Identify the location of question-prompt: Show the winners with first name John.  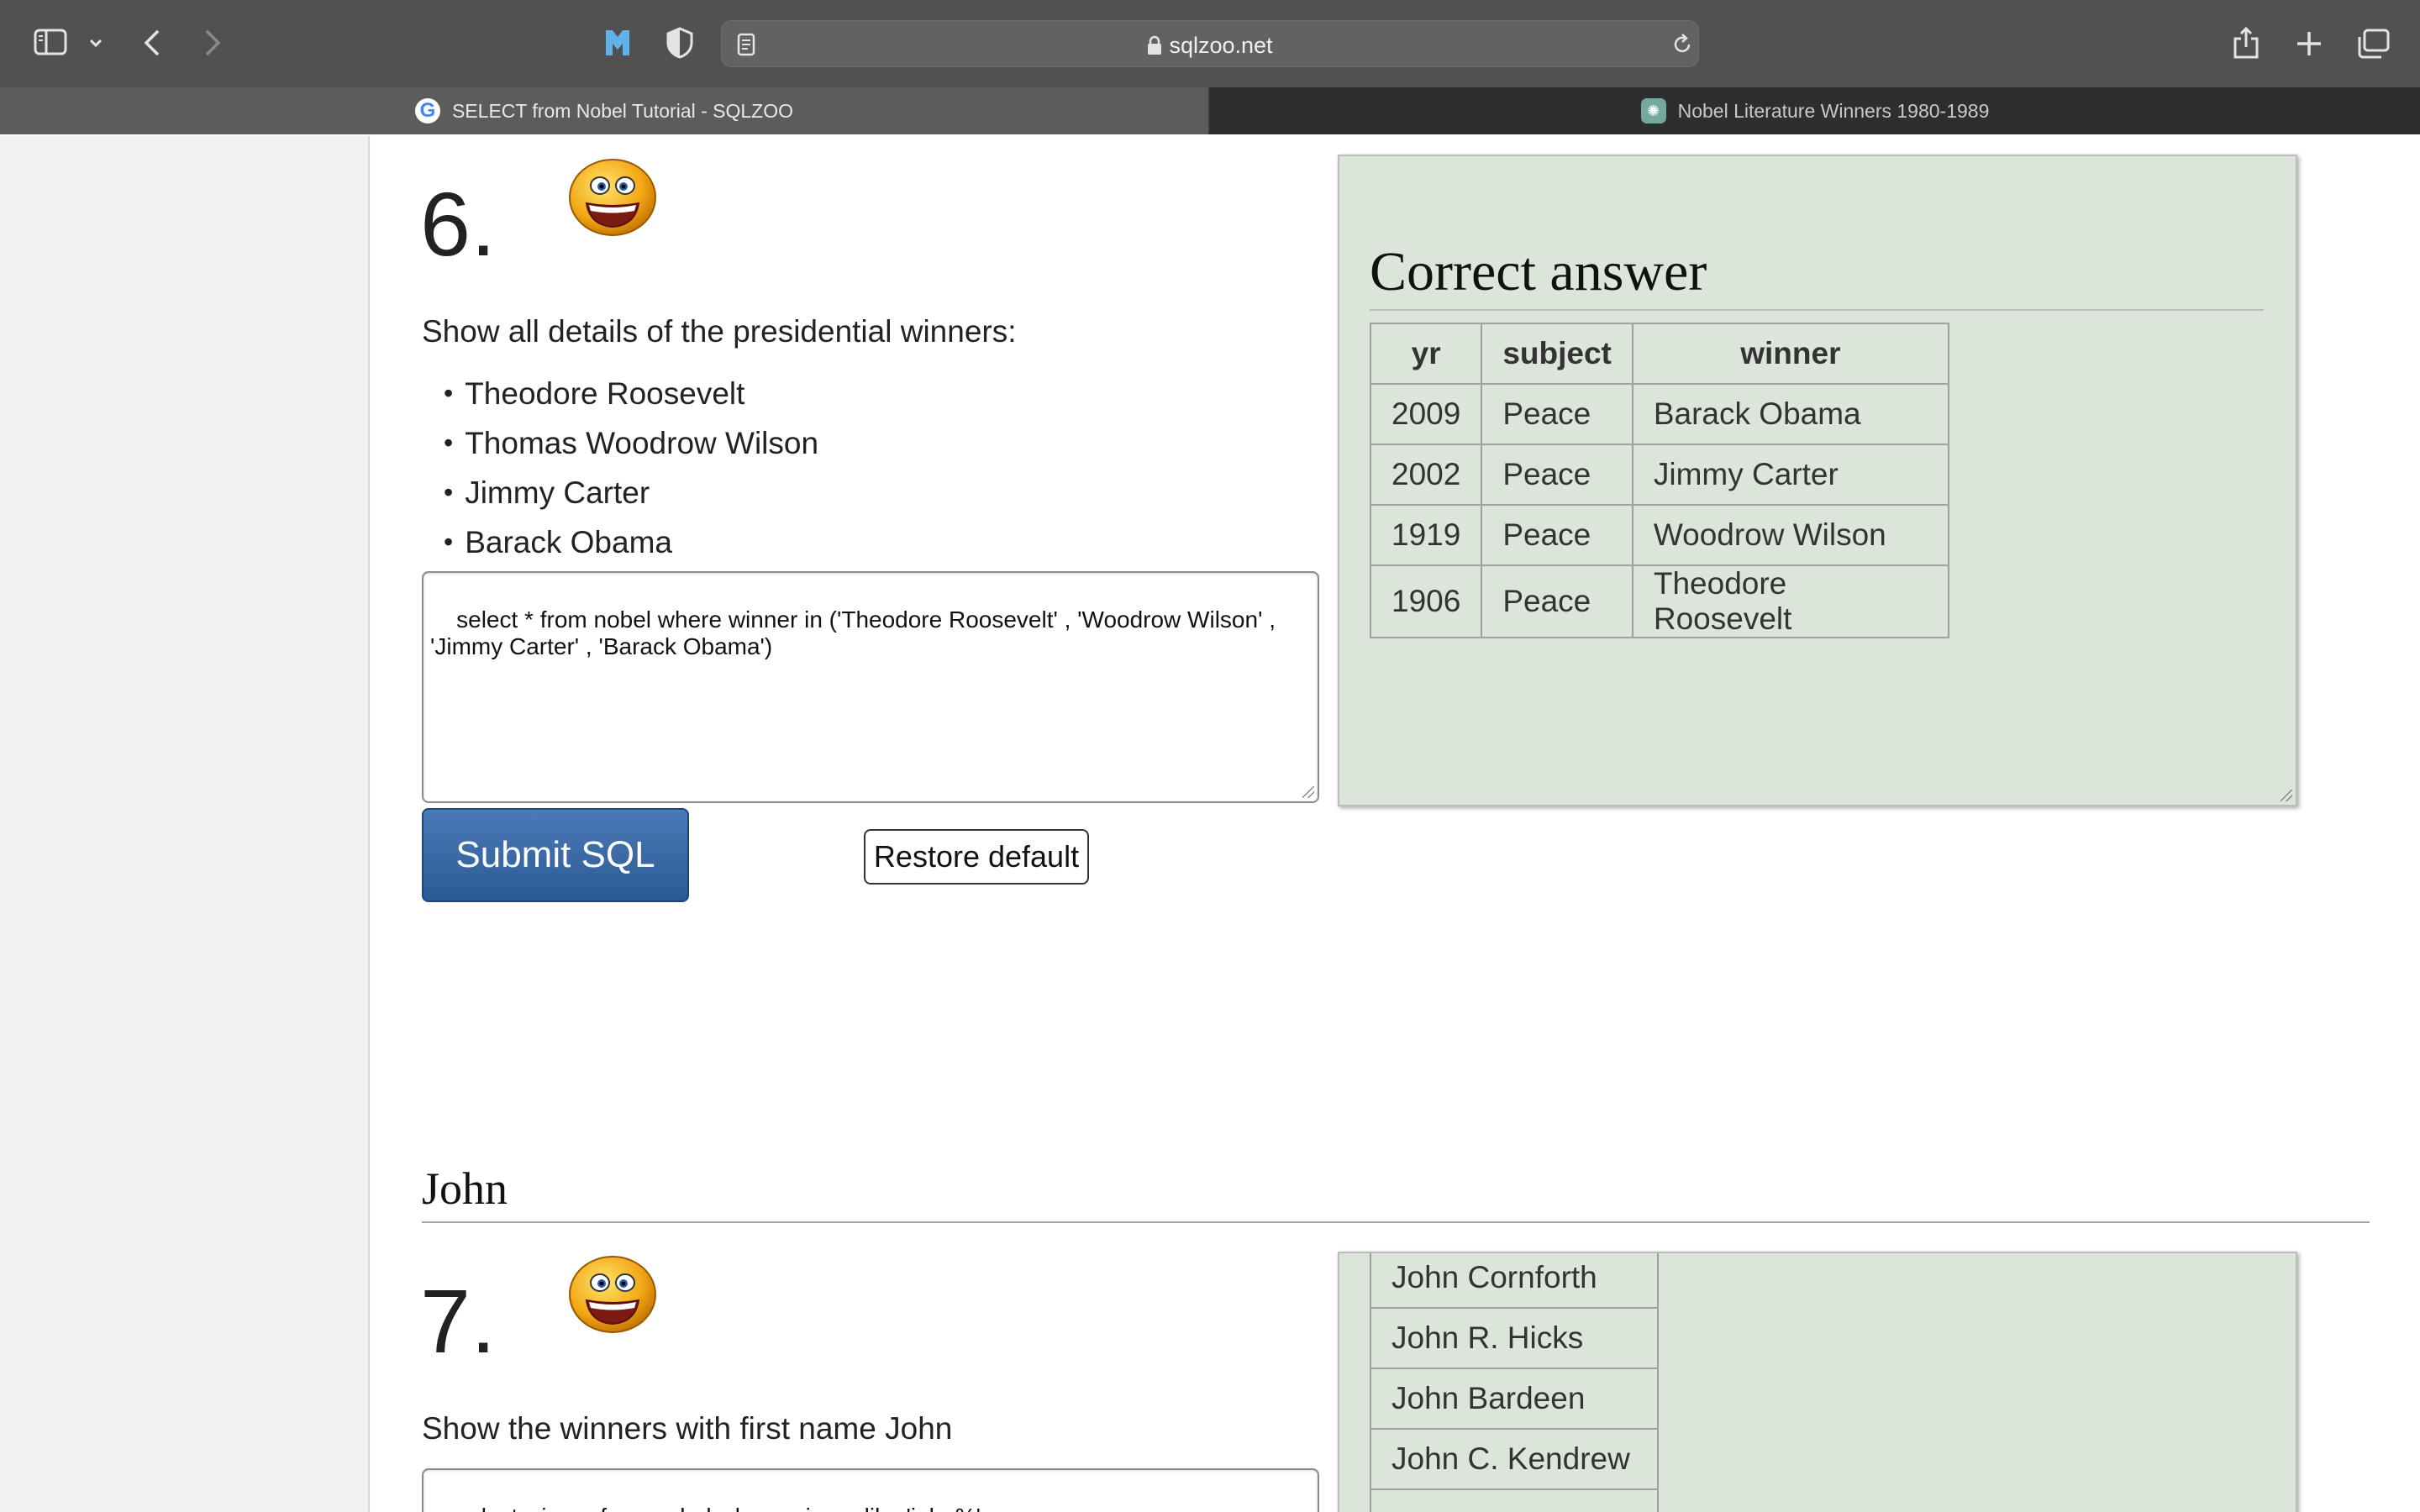
(688, 1428).